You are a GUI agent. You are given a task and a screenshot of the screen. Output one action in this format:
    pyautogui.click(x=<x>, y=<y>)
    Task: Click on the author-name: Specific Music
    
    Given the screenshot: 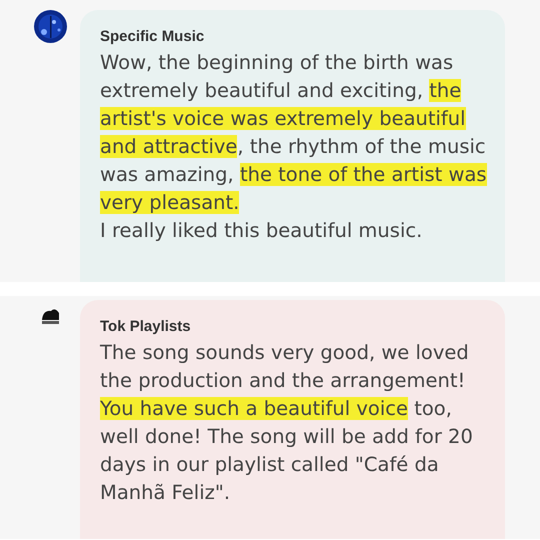 What is the action you would take?
    pyautogui.click(x=153, y=36)
    